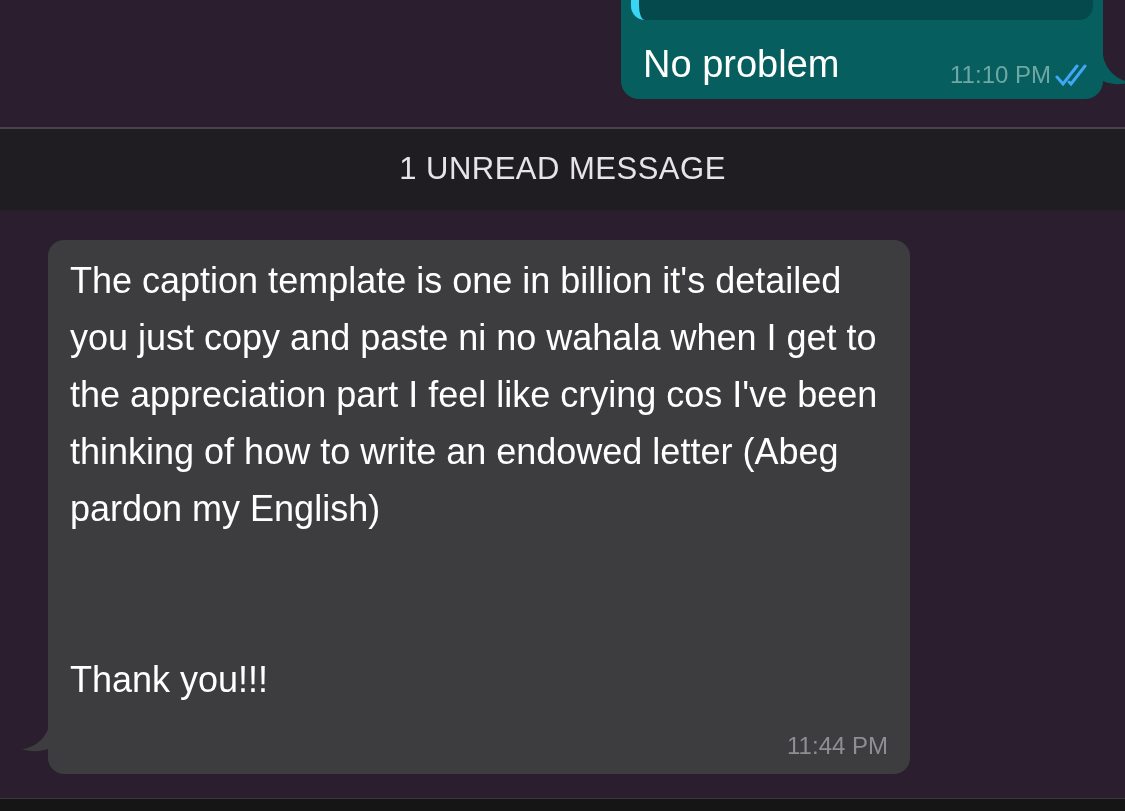 This screenshot has height=811, width=1125. What do you see at coordinates (837, 746) in the screenshot?
I see `message-time: 11:44 PM` at bounding box center [837, 746].